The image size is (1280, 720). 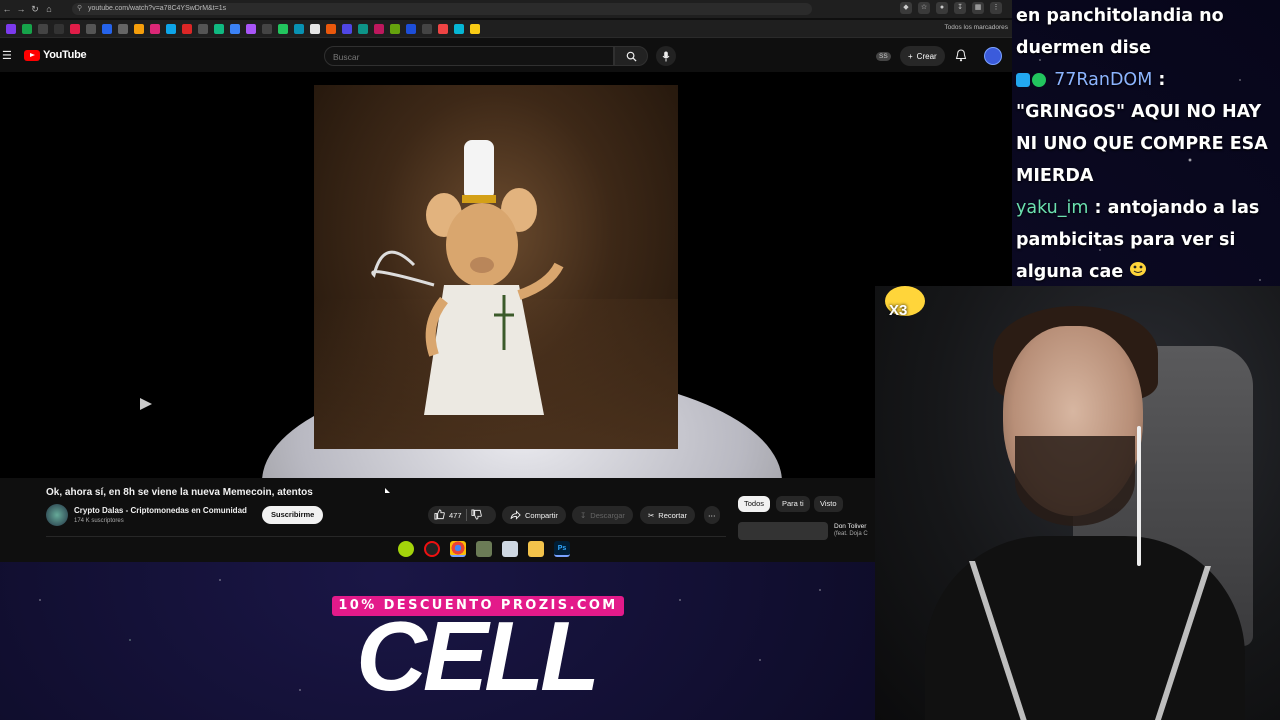 What do you see at coordinates (387, 490) in the screenshot?
I see `mouse-cursor` at bounding box center [387, 490].